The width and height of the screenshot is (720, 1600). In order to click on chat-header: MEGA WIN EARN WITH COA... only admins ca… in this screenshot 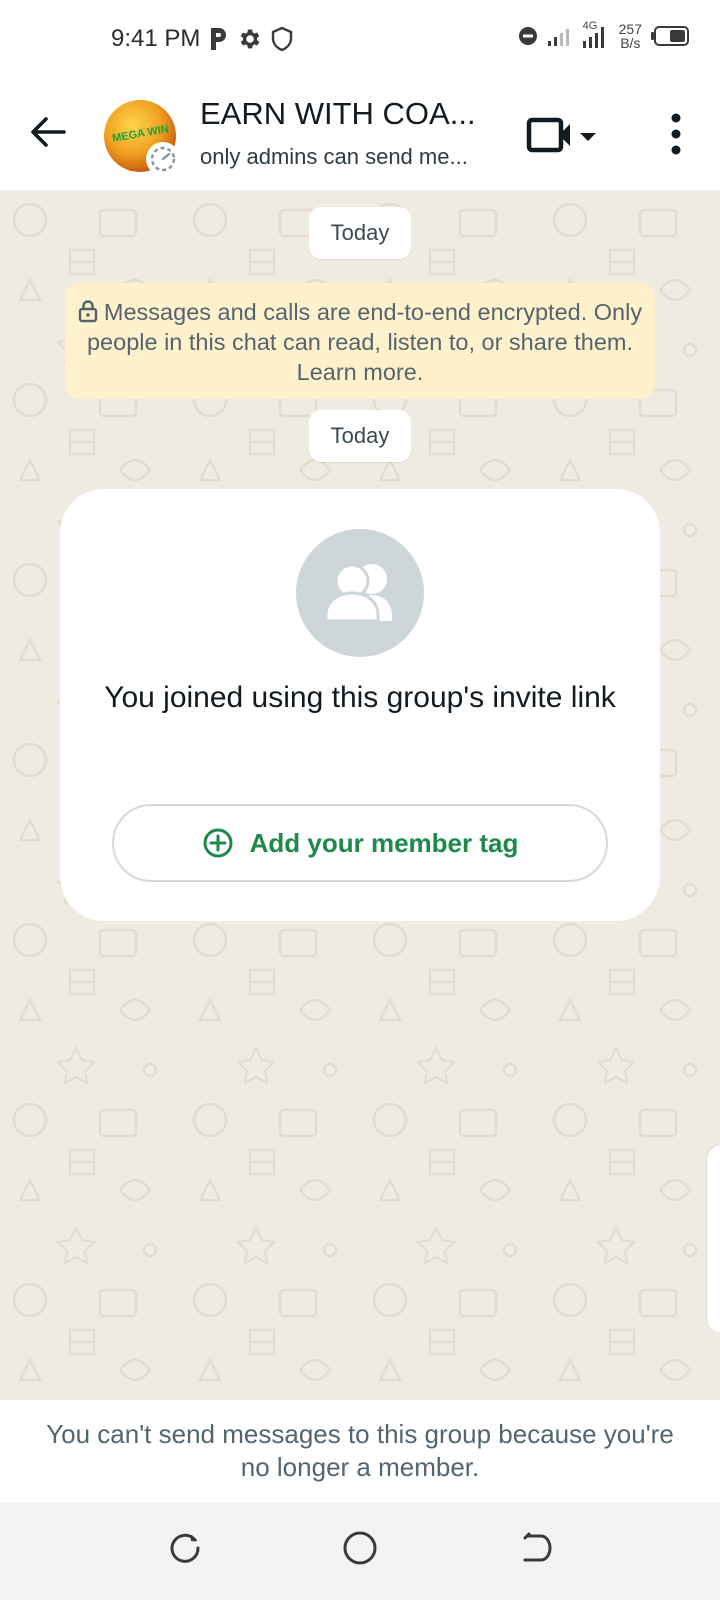, I will do `click(360, 135)`.